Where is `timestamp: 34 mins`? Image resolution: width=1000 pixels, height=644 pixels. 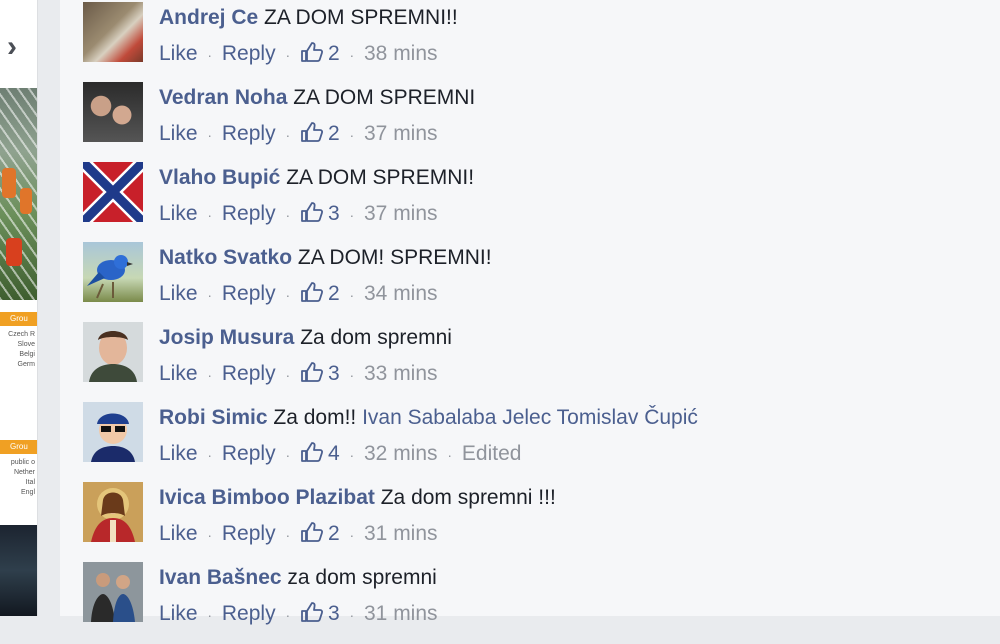 timestamp: 34 mins is located at coordinates (401, 293).